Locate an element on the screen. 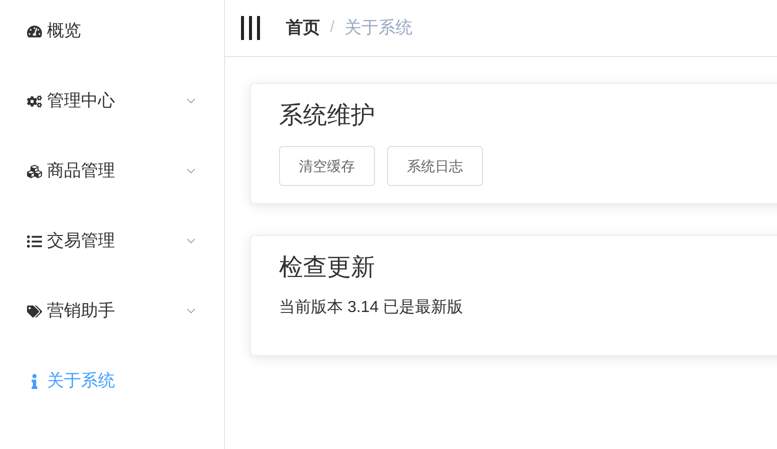  menu-item: 管理中心 is located at coordinates (112, 101).